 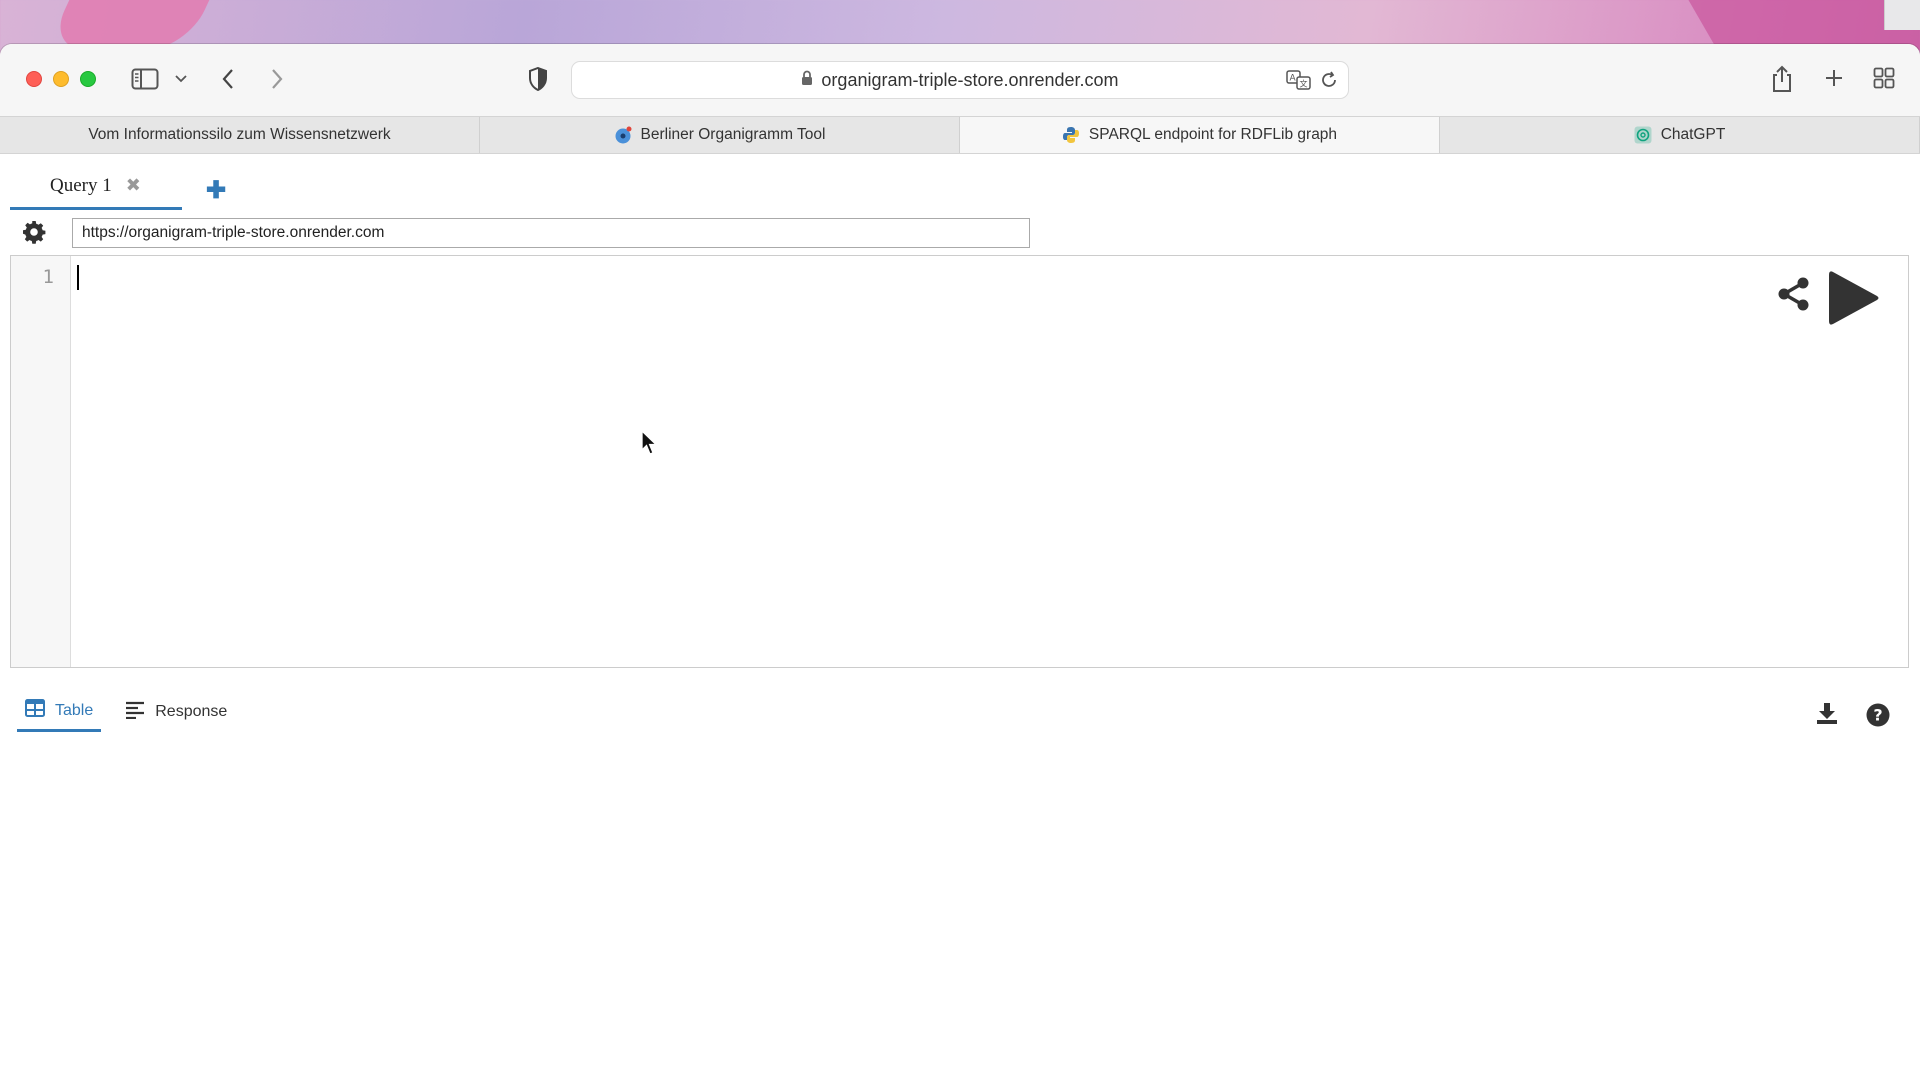 I want to click on text-cursor, so click(x=78, y=277).